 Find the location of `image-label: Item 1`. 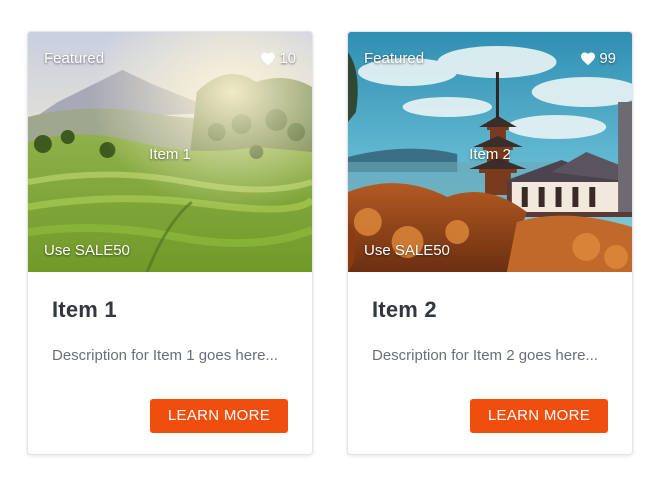

image-label: Item 1 is located at coordinates (170, 154).